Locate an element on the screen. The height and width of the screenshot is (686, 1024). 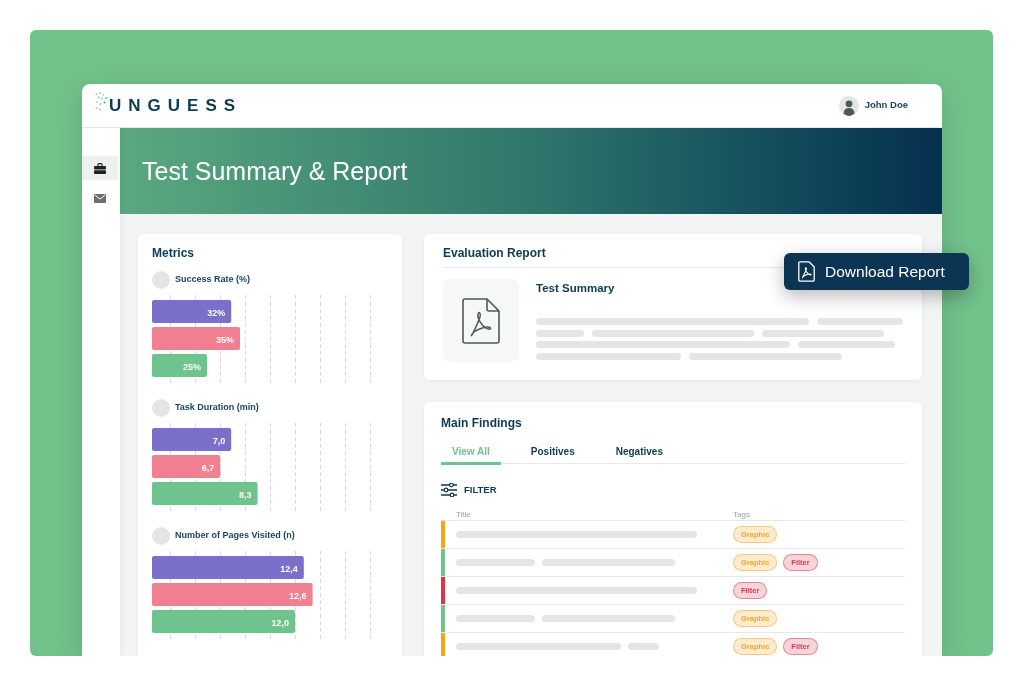
tab: Negatives is located at coordinates (639, 452).